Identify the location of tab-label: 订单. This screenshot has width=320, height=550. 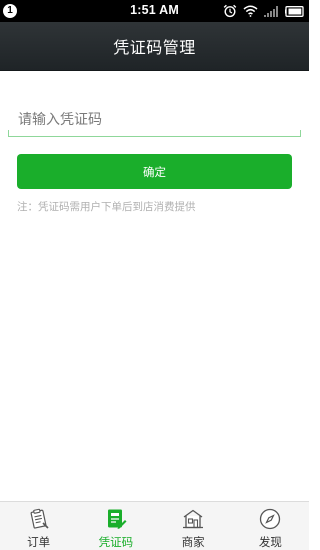
(39, 542).